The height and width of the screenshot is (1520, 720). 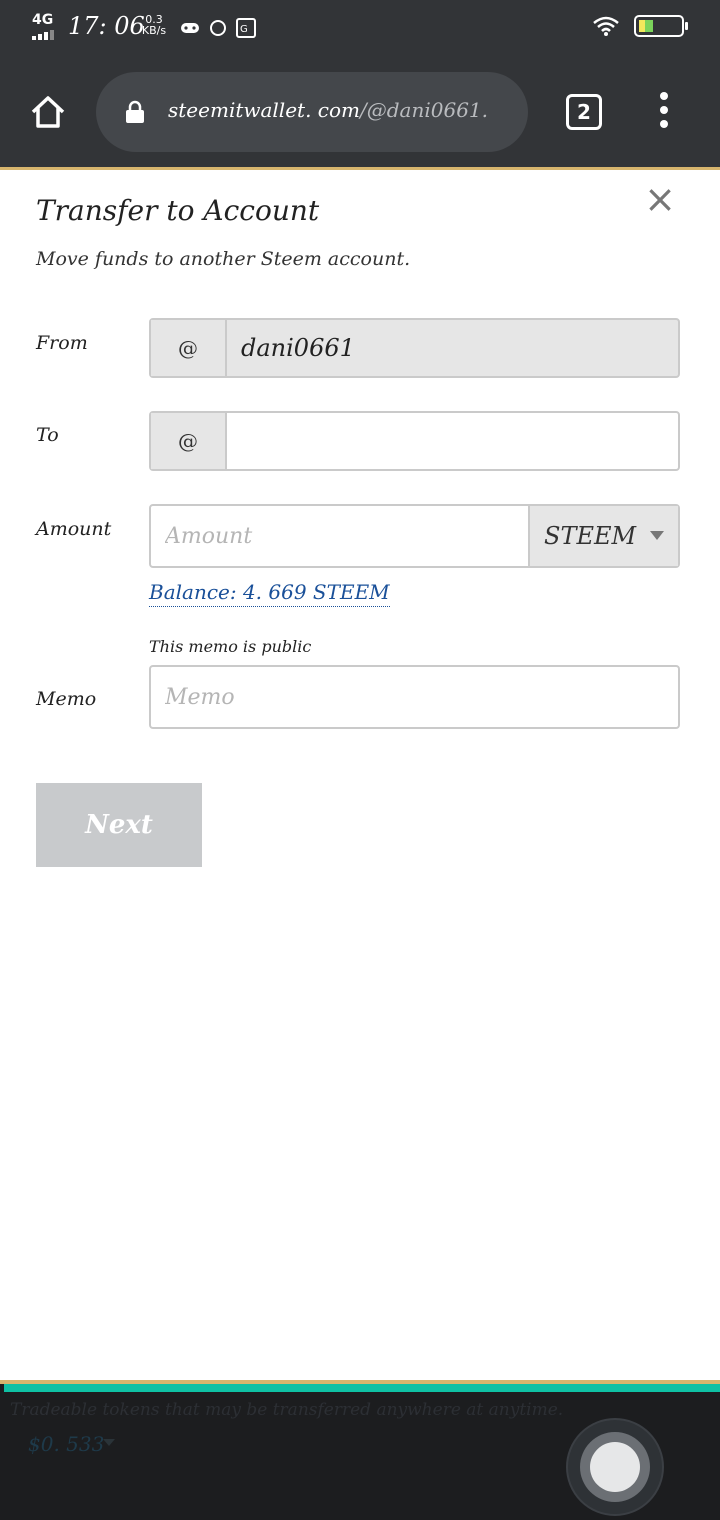 What do you see at coordinates (264, 110) in the screenshot?
I see `url-host: steemitwallet. com` at bounding box center [264, 110].